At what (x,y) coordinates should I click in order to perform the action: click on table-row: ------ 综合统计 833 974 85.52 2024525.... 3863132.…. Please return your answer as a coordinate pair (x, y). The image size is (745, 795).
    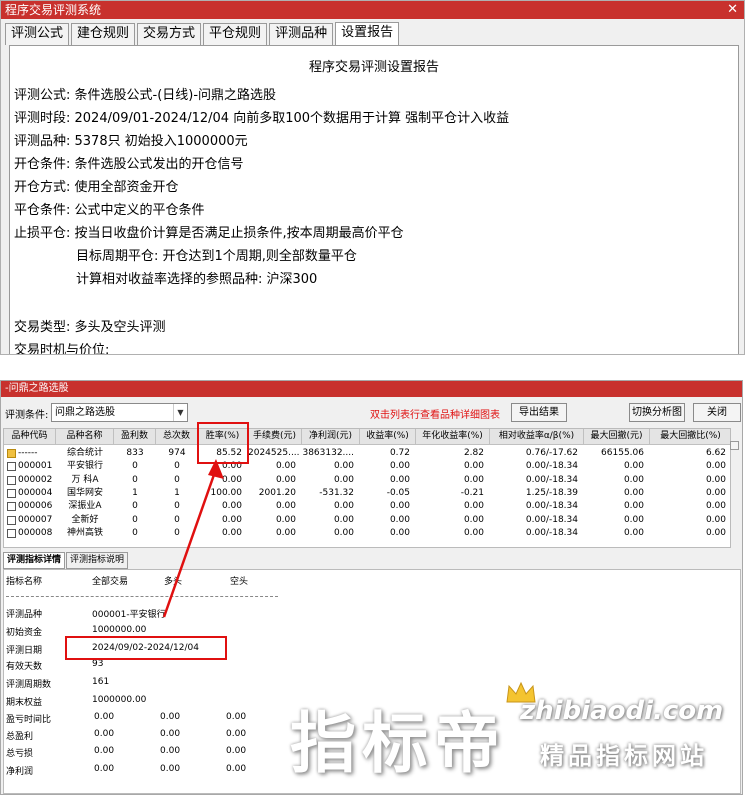
    Looking at the image, I should click on (367, 453).